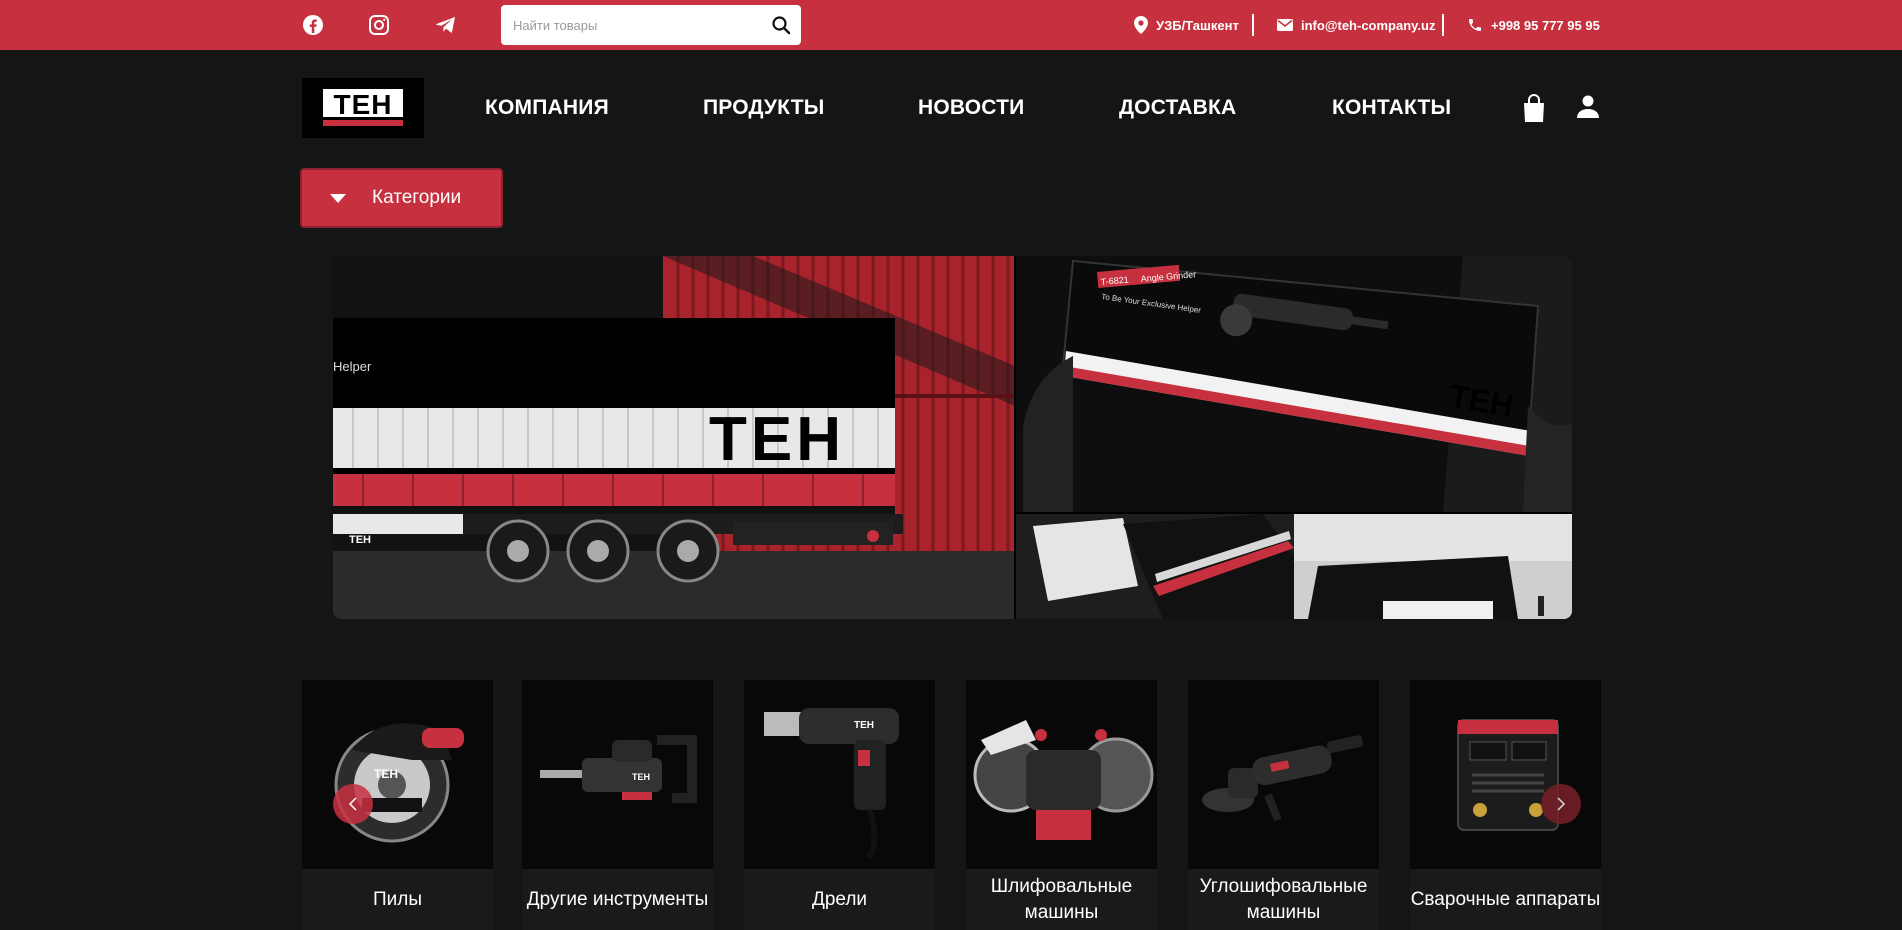  I want to click on categories-button: Категории, so click(401, 198).